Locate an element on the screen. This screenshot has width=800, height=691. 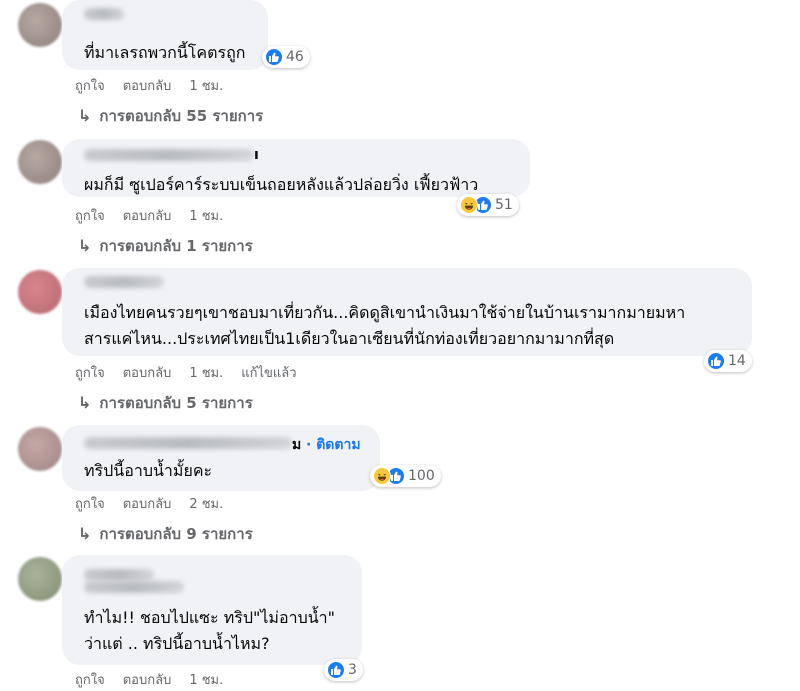
comment-text-line: ทำไม!! ชอบไปแซะ ทริป"ไม่อาบน้ำ" is located at coordinates (209, 617).